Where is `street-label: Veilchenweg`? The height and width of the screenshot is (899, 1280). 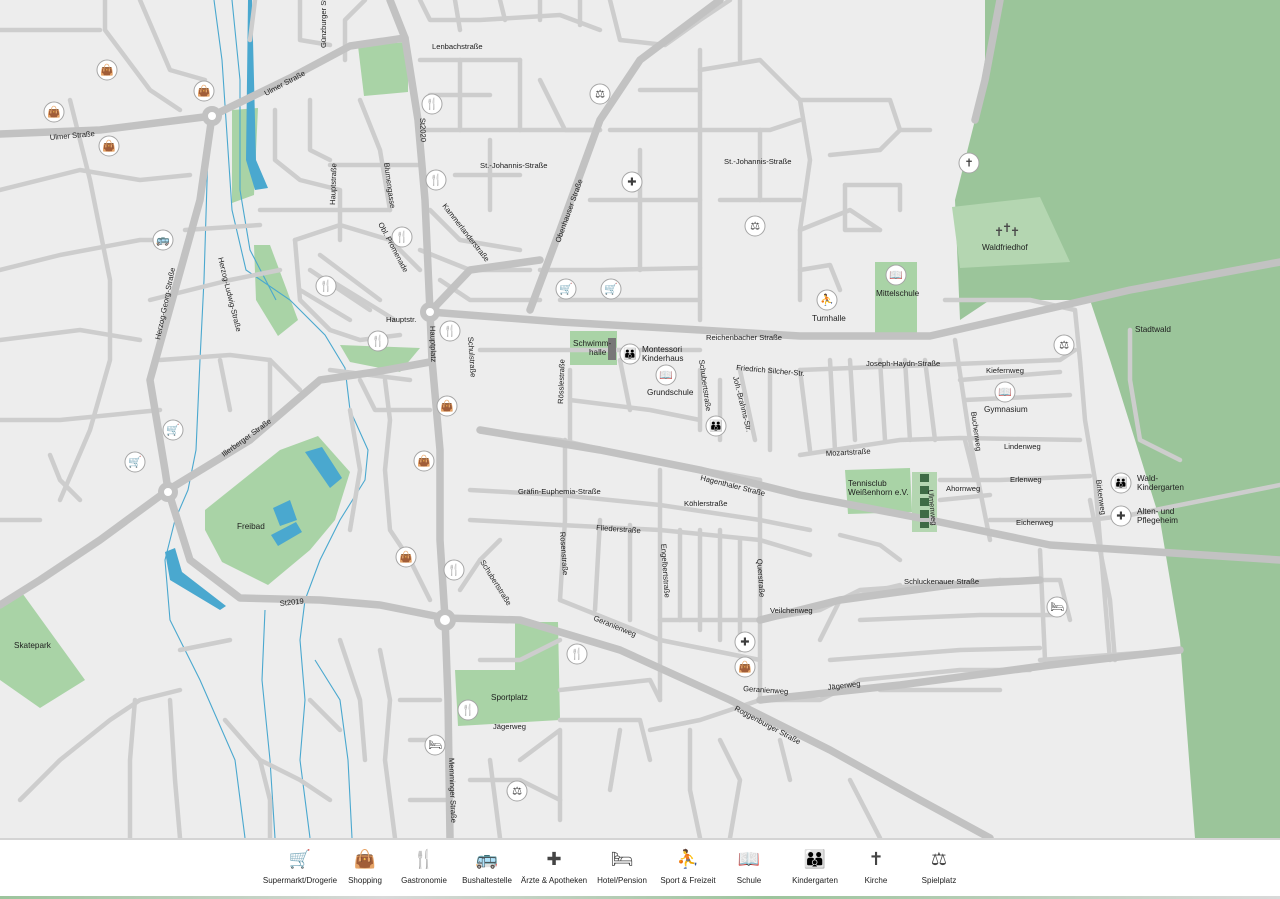
street-label: Veilchenweg is located at coordinates (791, 610).